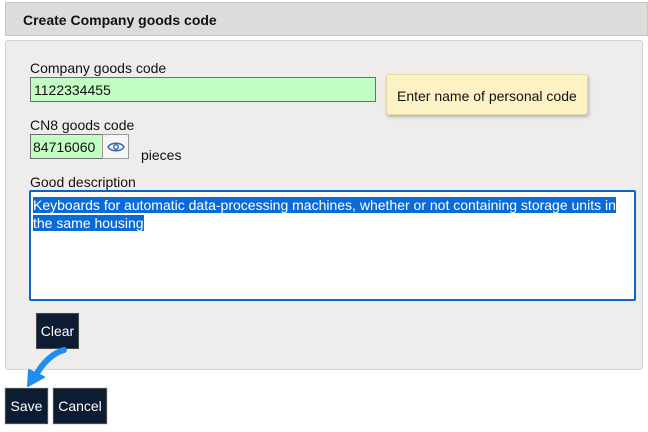 This screenshot has width=648, height=432. Describe the element at coordinates (326, 19) in the screenshot. I see `dialog-header: Create Company goods code` at that location.